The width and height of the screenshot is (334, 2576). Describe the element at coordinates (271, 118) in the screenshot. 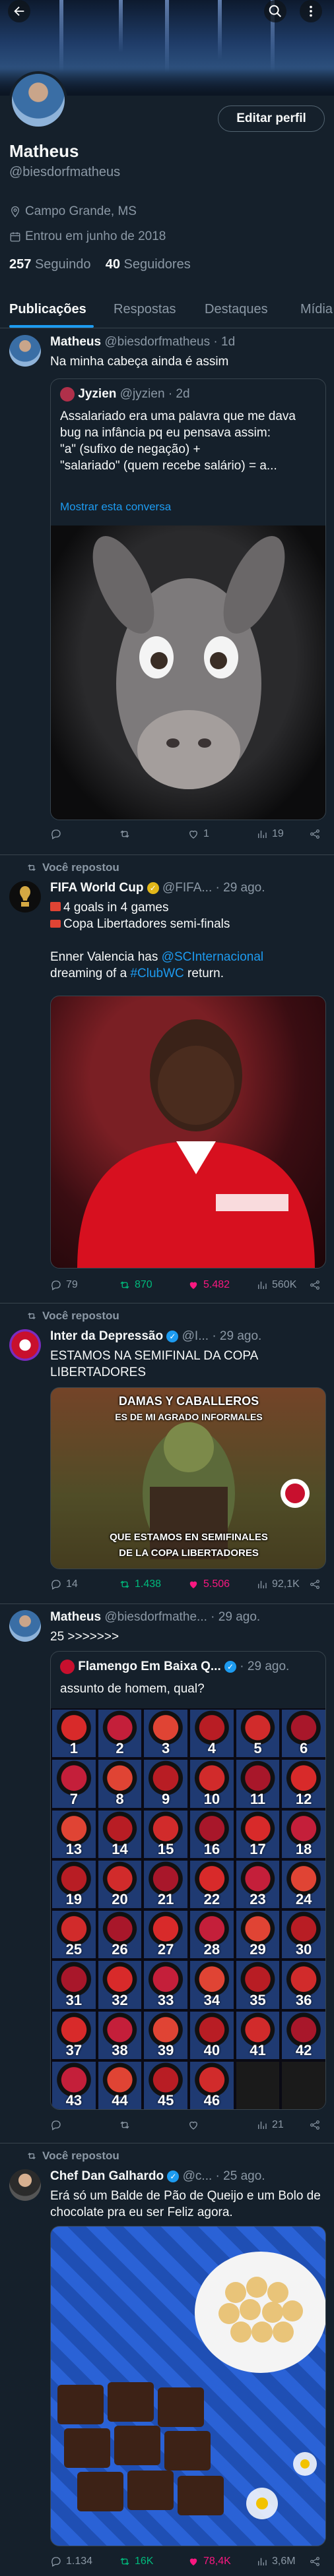

I see `edit-profile-button: Editar perfil` at that location.